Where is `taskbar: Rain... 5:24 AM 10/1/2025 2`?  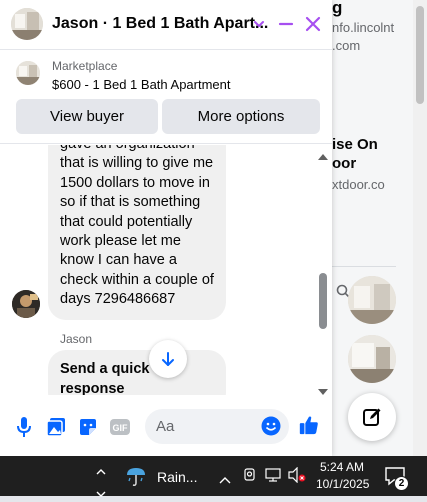 taskbar: Rain... 5:24 AM 10/1/2025 2 is located at coordinates (213, 476).